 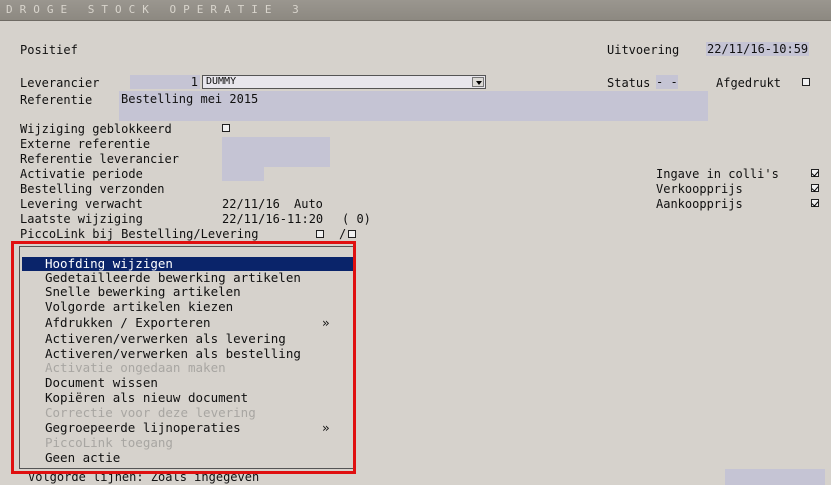 What do you see at coordinates (165, 338) in the screenshot?
I see `menu-item-label: Activeren/verwerken als levering` at bounding box center [165, 338].